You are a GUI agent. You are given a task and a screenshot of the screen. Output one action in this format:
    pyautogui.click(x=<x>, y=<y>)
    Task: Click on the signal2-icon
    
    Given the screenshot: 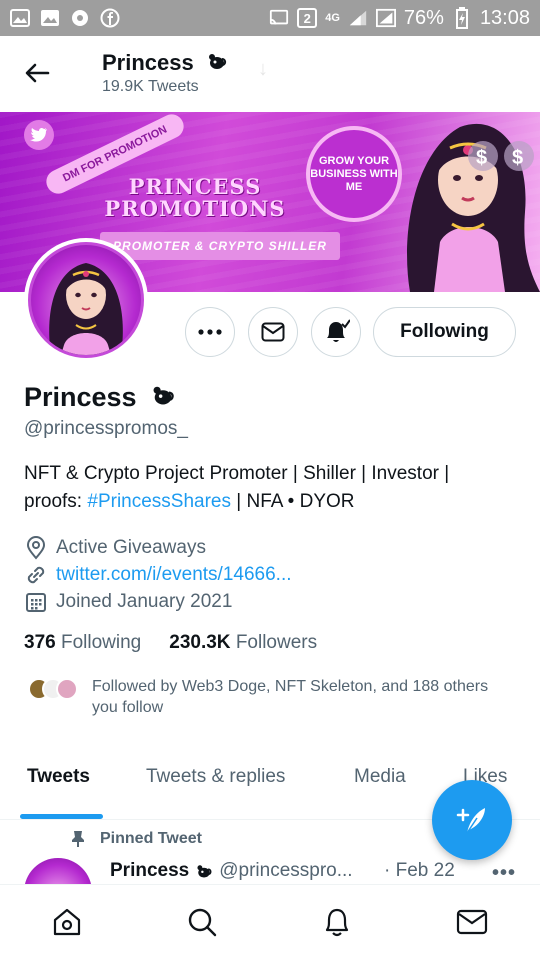 What is the action you would take?
    pyautogui.click(x=385, y=18)
    